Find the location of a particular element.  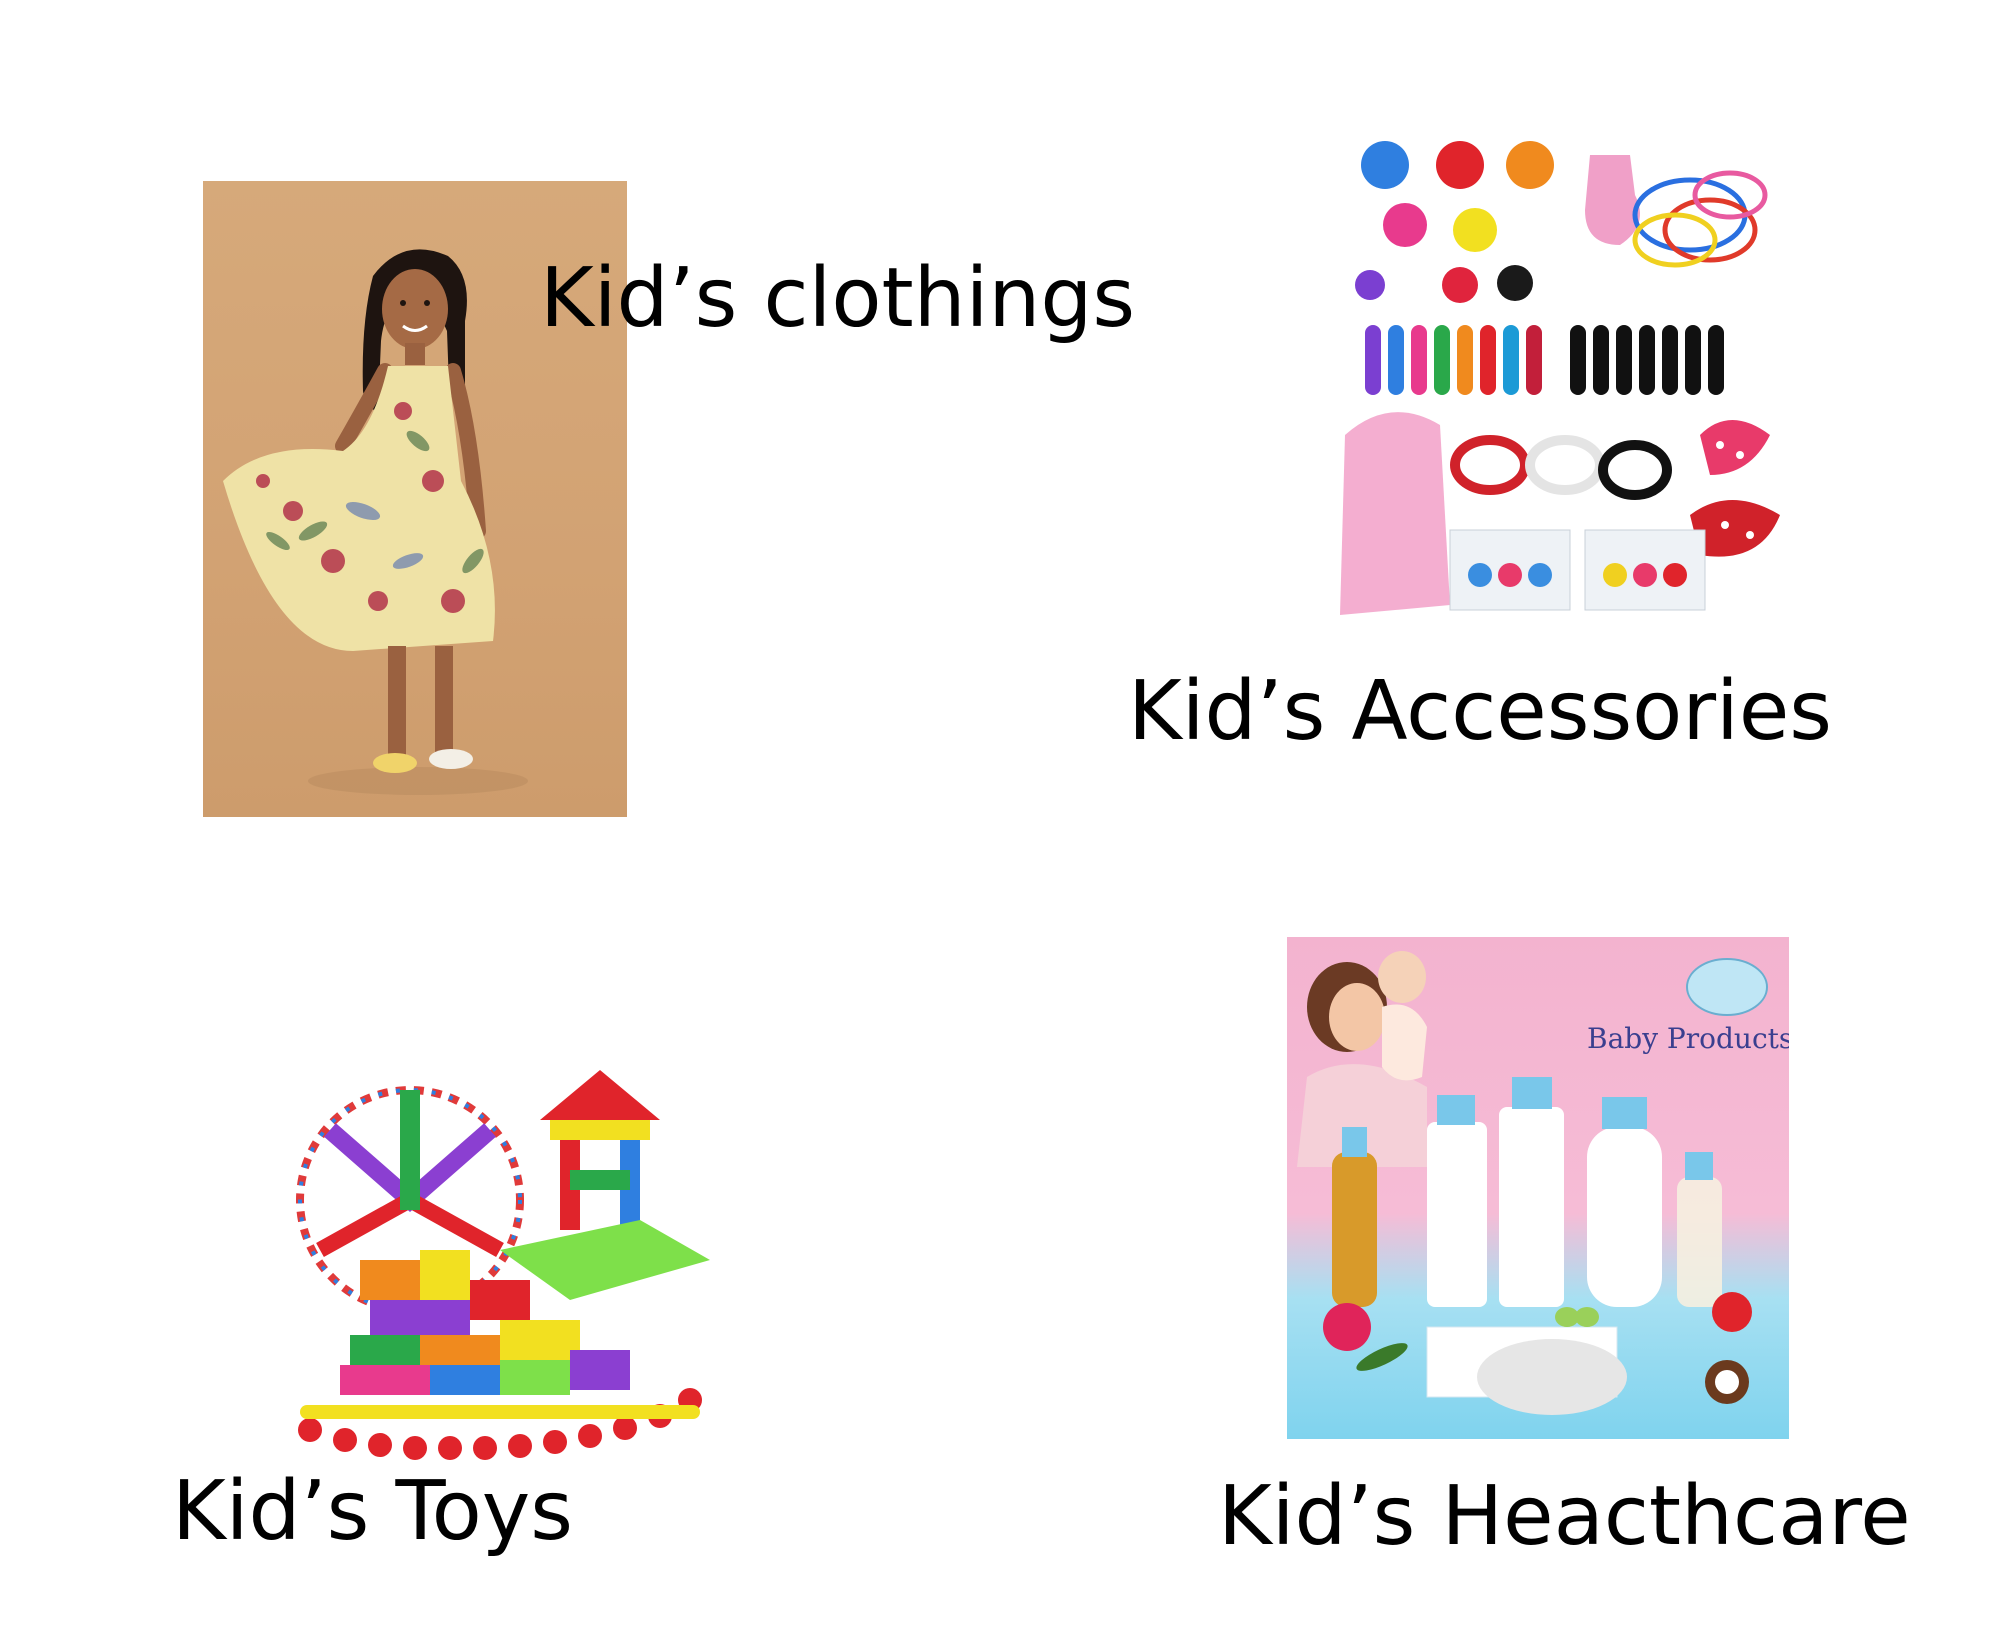

toys-image is located at coordinates (500, 1265).